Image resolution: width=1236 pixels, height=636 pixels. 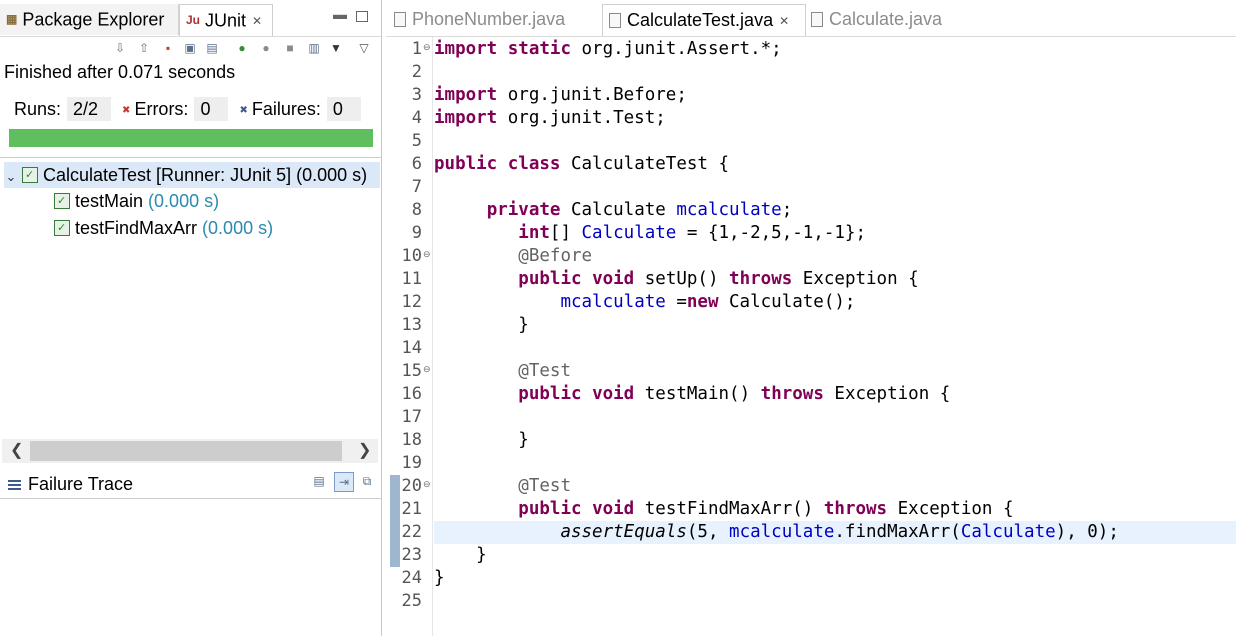 I want to click on tree-item-label: testMain, so click(x=109, y=201).